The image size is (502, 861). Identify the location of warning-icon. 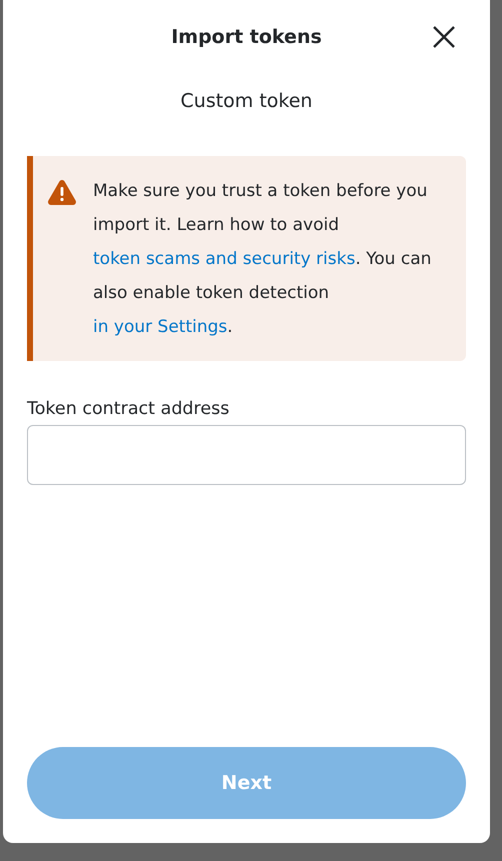
(62, 192).